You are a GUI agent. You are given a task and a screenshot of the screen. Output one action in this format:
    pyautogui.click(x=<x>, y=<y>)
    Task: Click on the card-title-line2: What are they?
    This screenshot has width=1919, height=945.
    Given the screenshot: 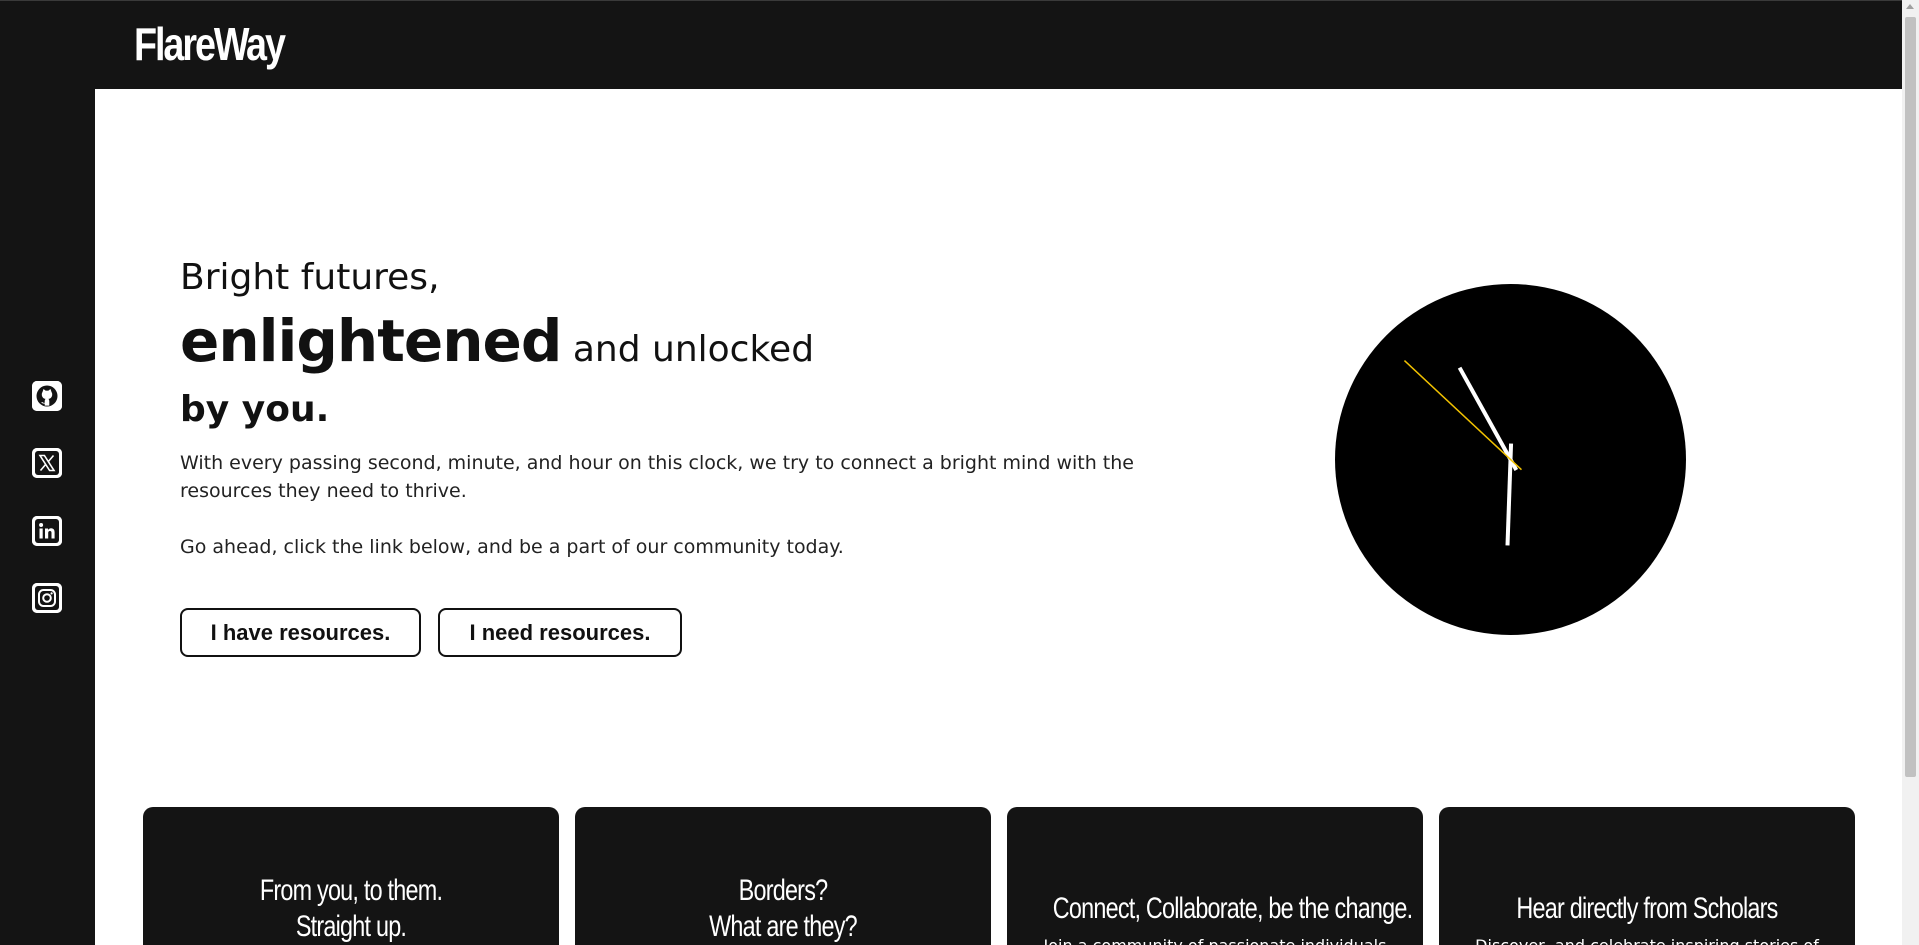 What is the action you would take?
    pyautogui.click(x=783, y=926)
    